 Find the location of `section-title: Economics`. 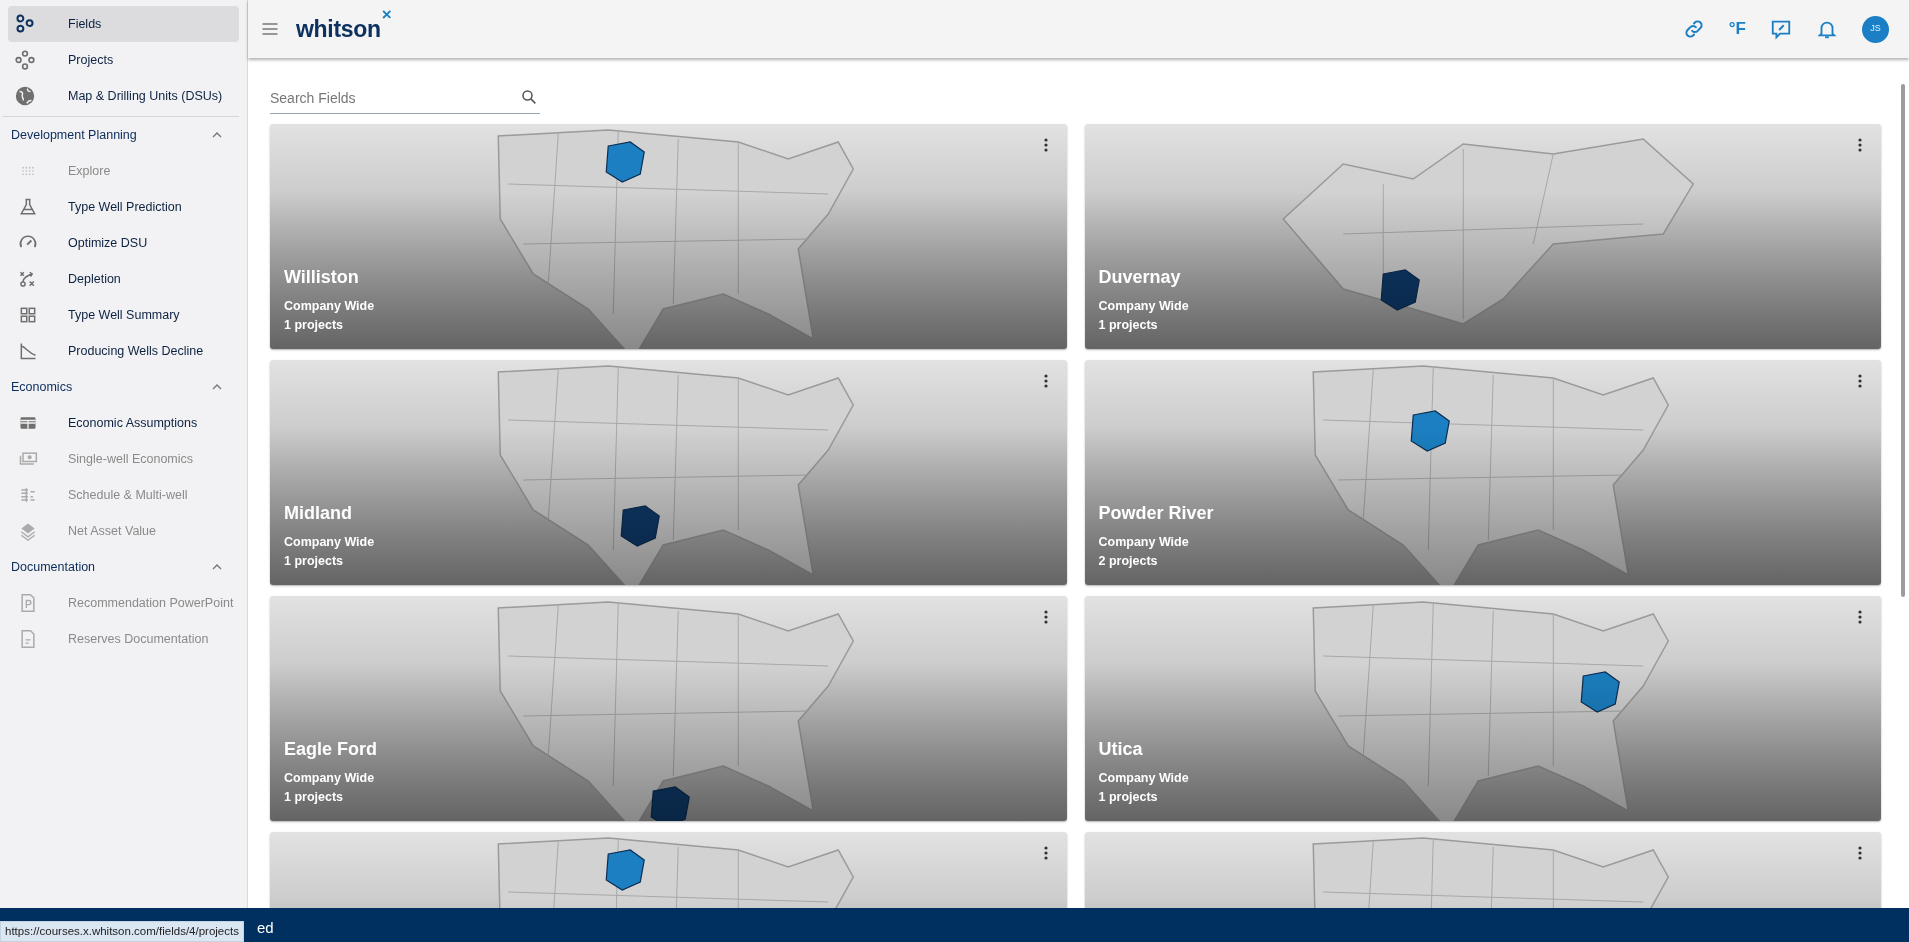

section-title: Economics is located at coordinates (42, 387).